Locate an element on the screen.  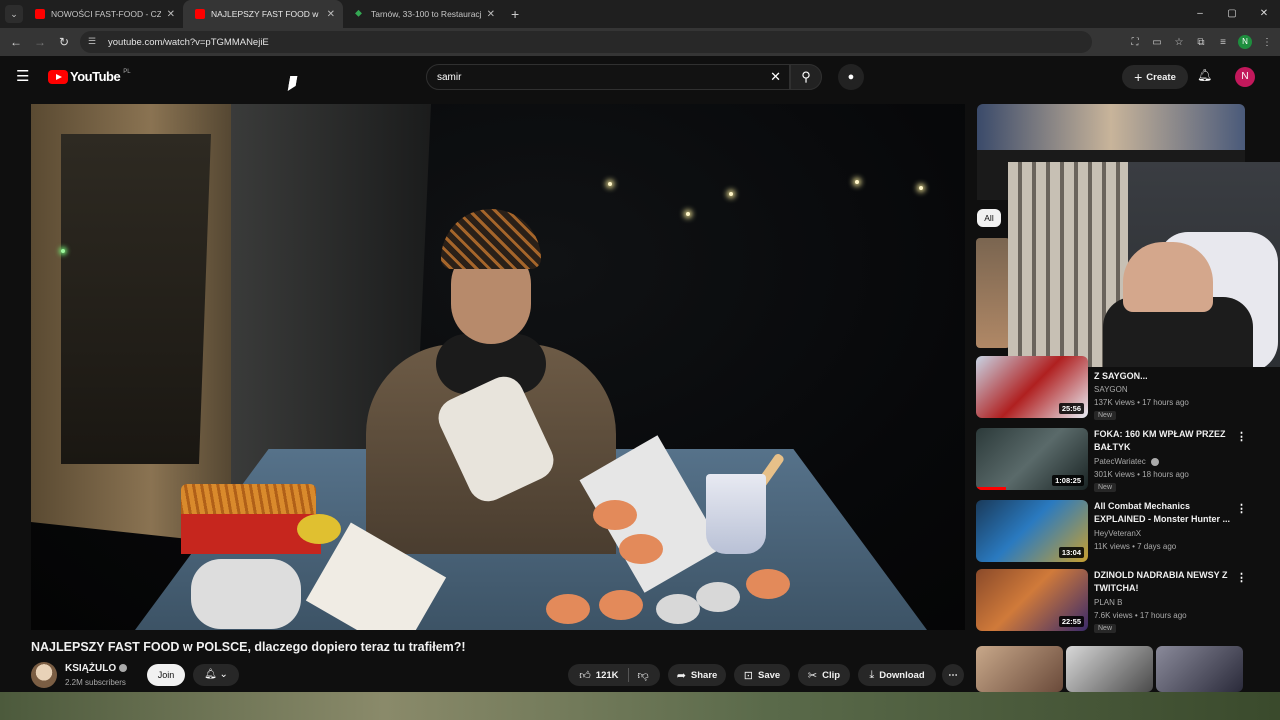
more-actions-button: ⋯ is located at coordinates (953, 675).